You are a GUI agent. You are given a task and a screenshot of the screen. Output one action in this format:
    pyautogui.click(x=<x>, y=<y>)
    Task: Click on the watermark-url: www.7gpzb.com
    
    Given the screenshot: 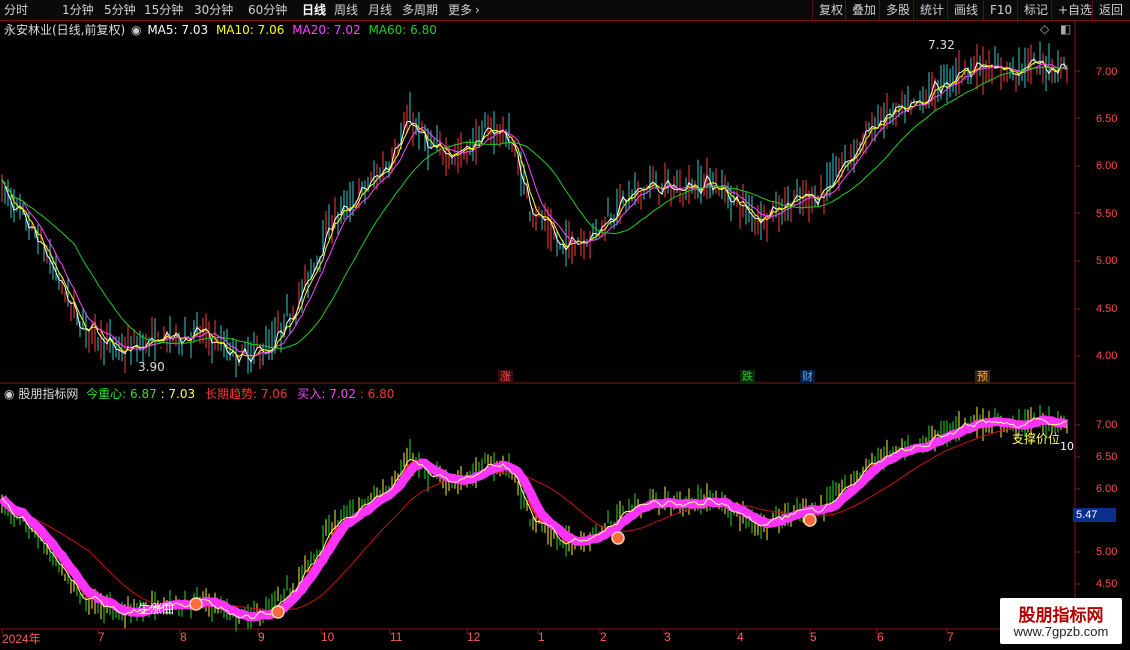 What is the action you would take?
    pyautogui.click(x=1061, y=631)
    